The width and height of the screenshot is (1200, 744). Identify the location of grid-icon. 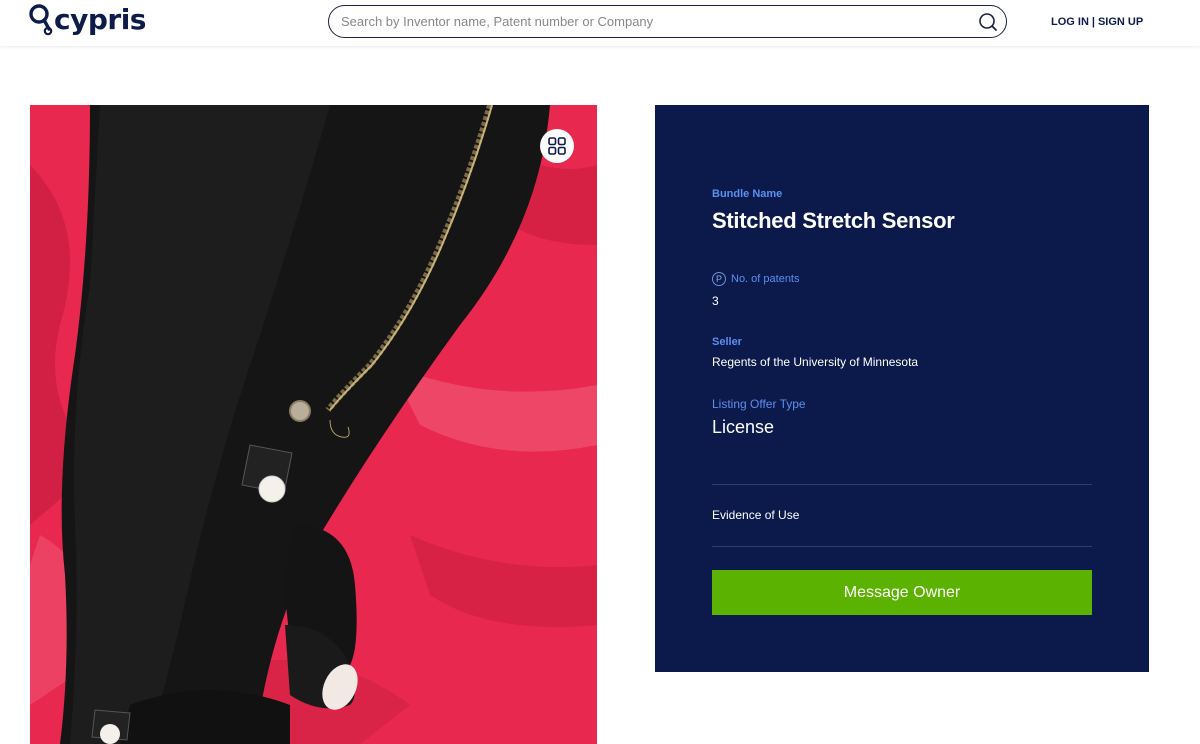
(557, 146).